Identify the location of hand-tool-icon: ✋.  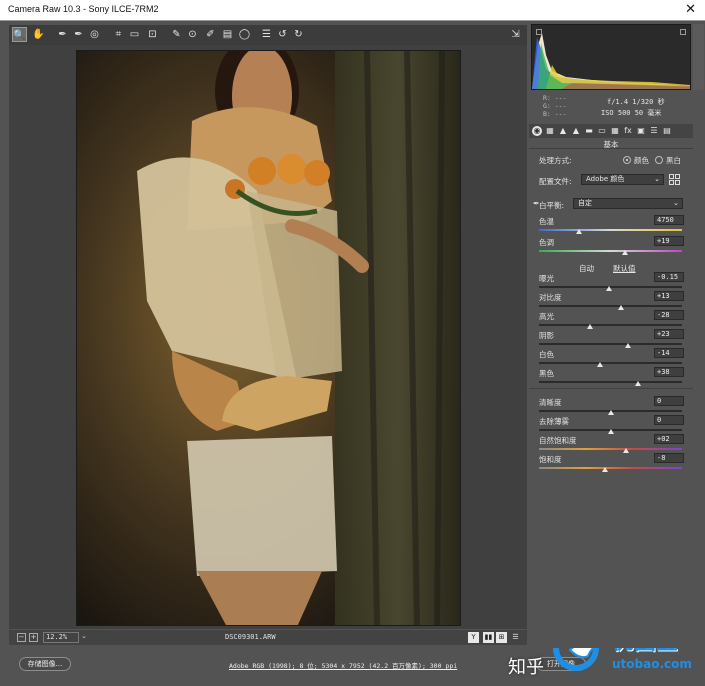
(38, 34).